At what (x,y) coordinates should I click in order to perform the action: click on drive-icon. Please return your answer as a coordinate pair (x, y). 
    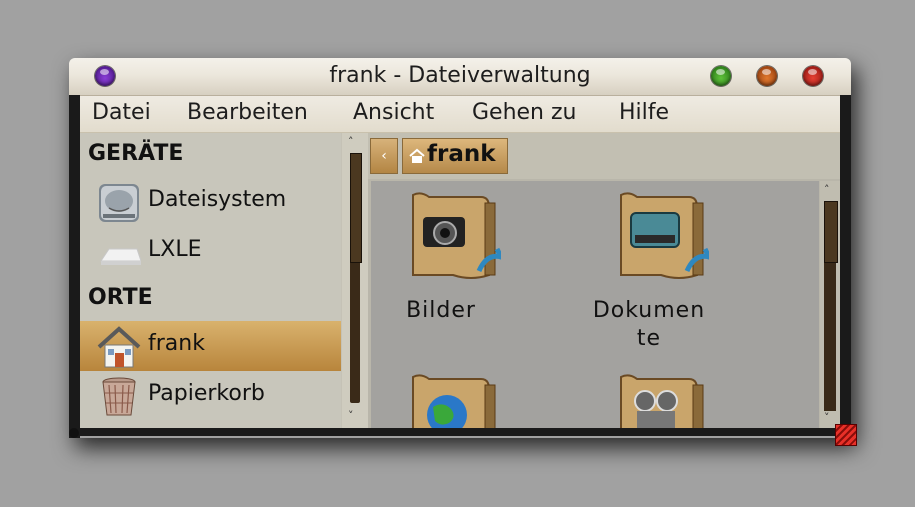
    Looking at the image, I should click on (120, 256).